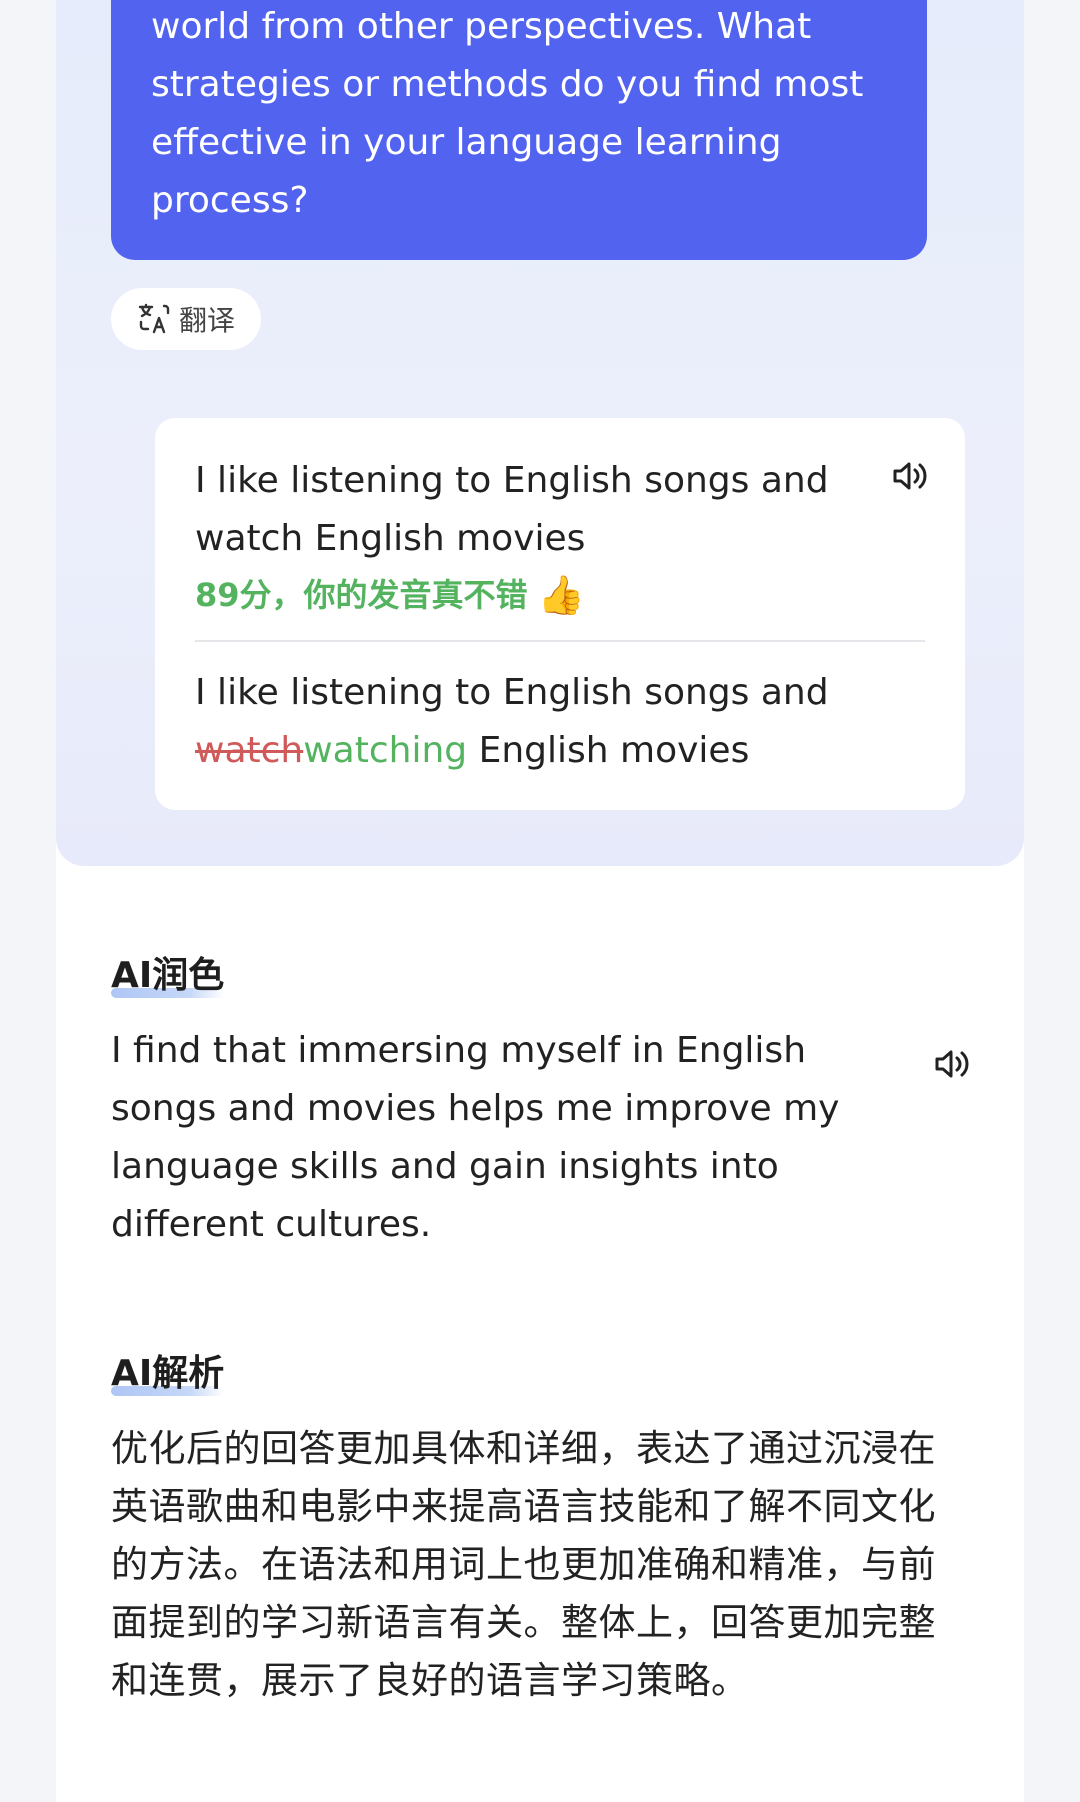  What do you see at coordinates (249, 750) in the screenshot?
I see `correction-wrong-word: watch` at bounding box center [249, 750].